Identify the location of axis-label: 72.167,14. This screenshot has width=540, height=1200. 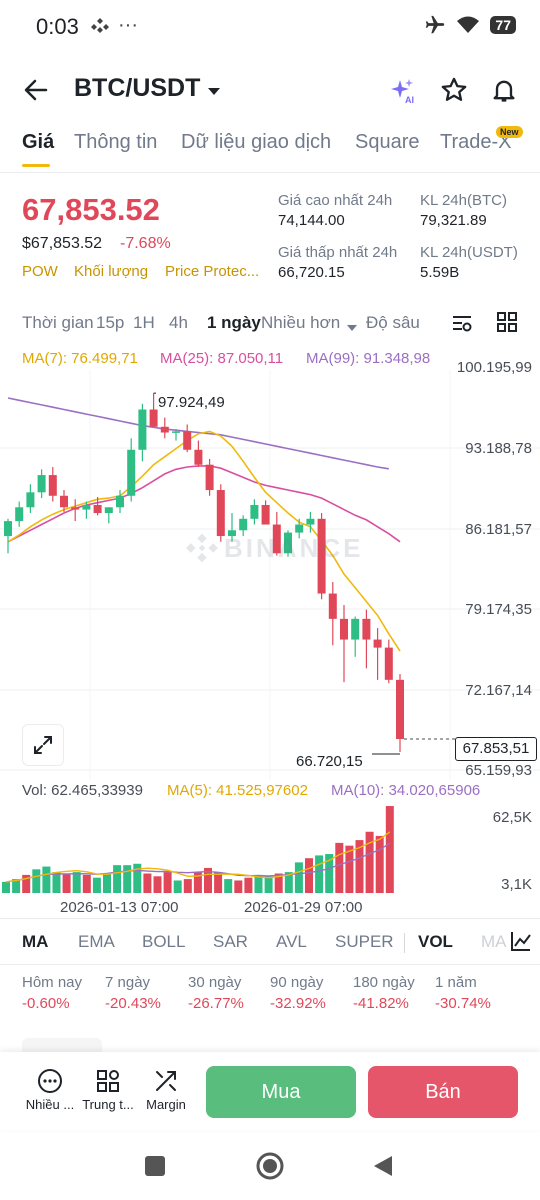
(498, 690).